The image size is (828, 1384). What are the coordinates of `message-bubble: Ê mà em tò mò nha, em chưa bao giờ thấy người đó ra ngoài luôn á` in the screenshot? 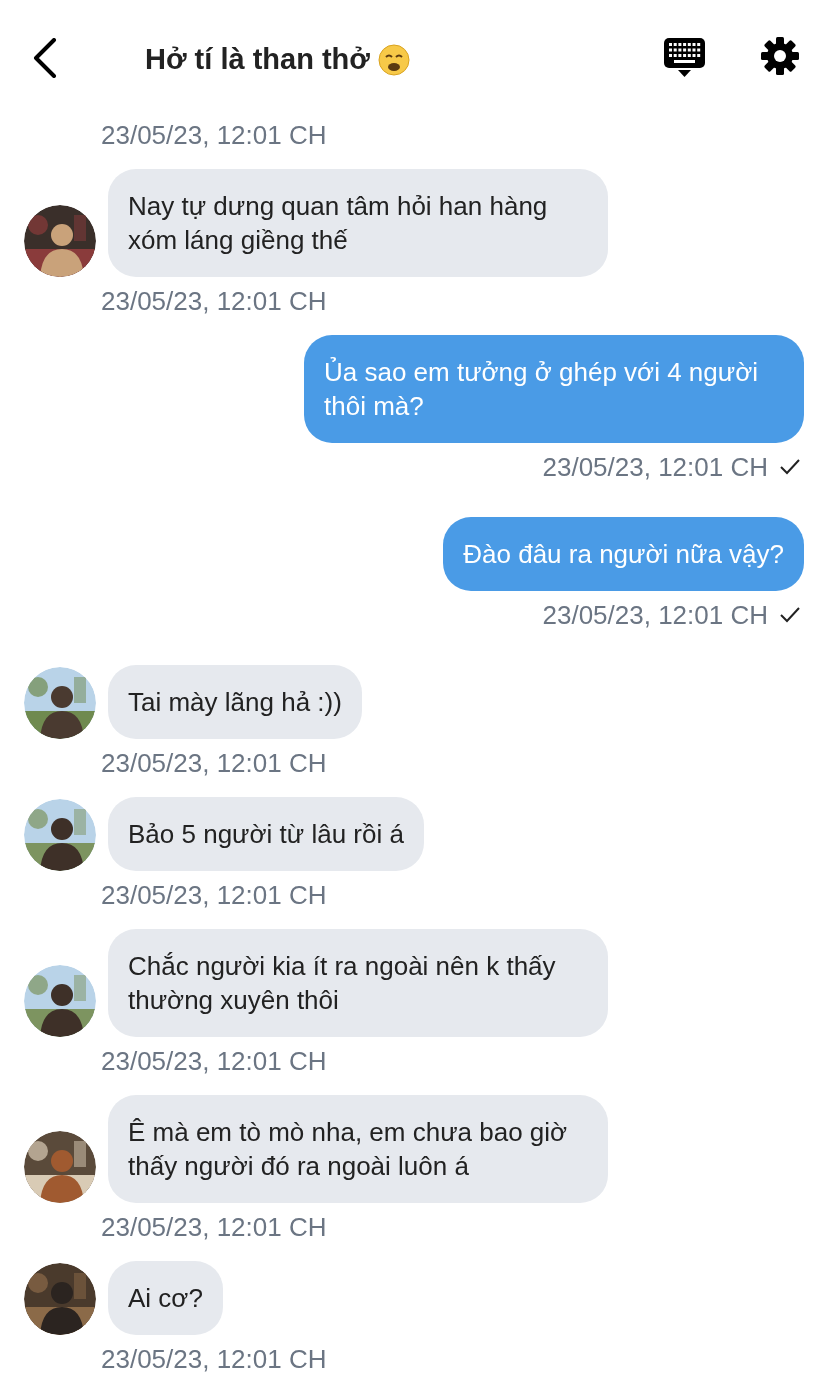 It's located at (358, 1149).